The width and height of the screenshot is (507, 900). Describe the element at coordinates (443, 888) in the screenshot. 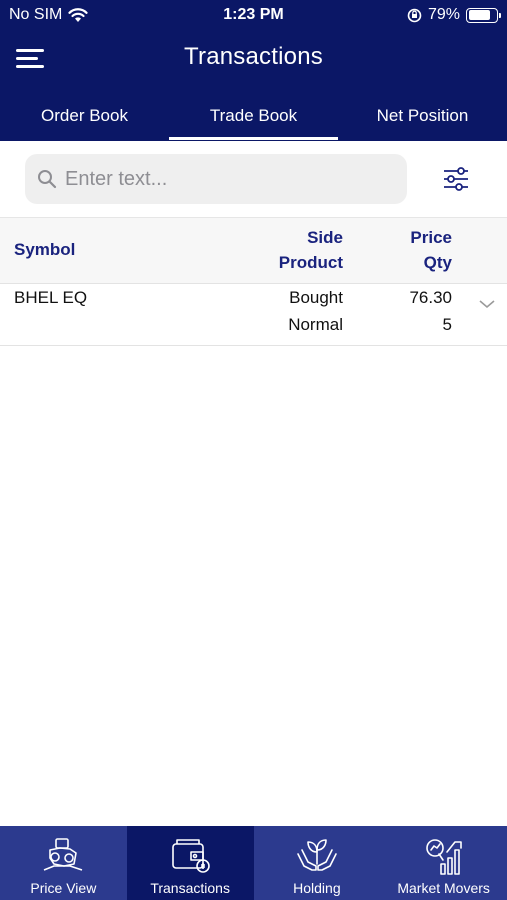

I see `nav-label-market-movers: Market Movers` at that location.